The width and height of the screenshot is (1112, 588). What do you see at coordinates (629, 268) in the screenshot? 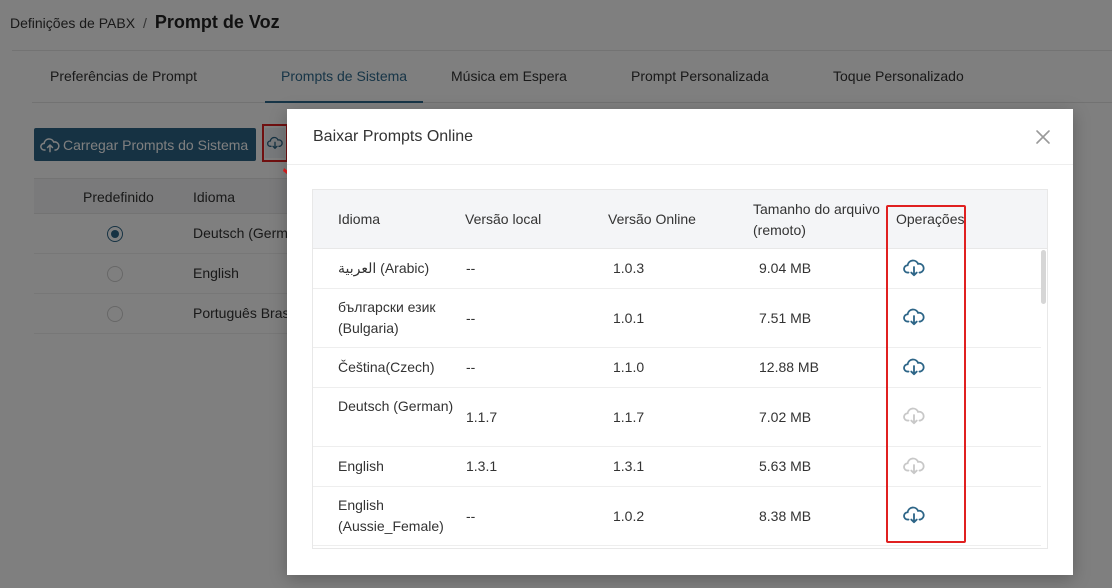
I see `row-online-version: 1.0.3` at bounding box center [629, 268].